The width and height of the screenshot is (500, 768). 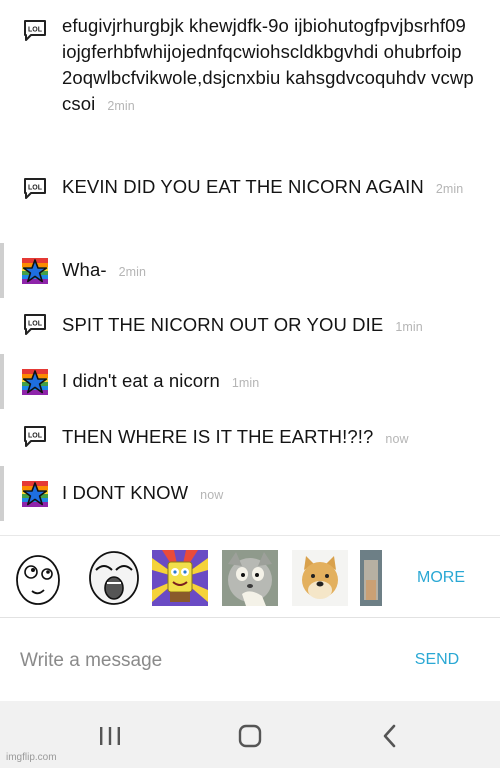 I want to click on message-body: Wha- 2min, so click(x=273, y=271).